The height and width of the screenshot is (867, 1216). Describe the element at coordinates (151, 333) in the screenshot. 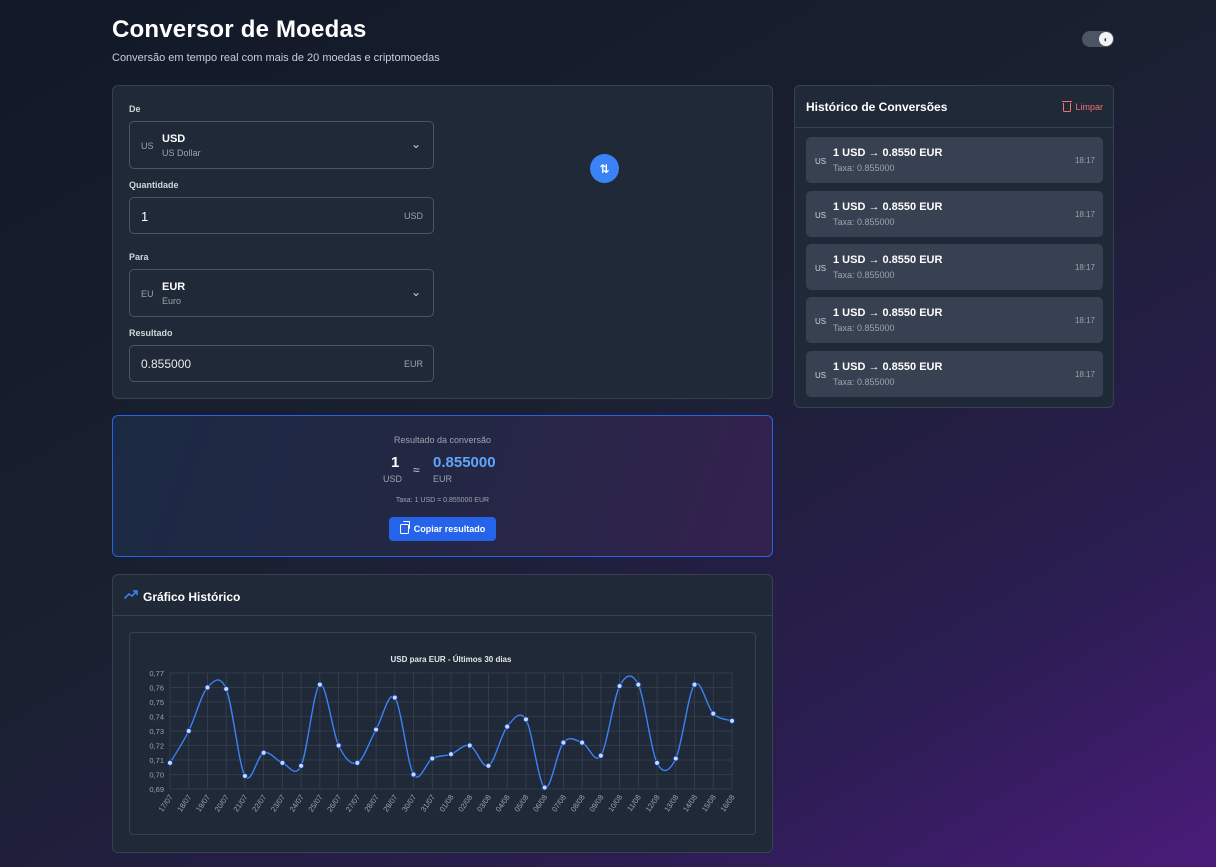

I see `result-label: Resultado` at that location.